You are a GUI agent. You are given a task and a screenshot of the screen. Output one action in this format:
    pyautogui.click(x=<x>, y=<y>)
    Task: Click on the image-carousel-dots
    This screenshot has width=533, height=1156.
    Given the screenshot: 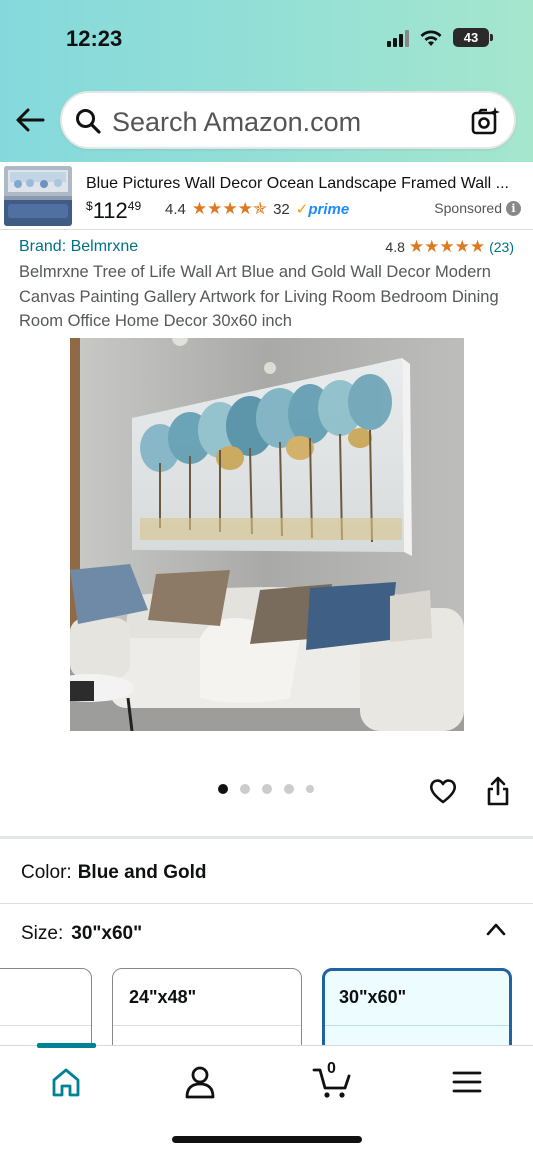 What is the action you would take?
    pyautogui.click(x=266, y=789)
    